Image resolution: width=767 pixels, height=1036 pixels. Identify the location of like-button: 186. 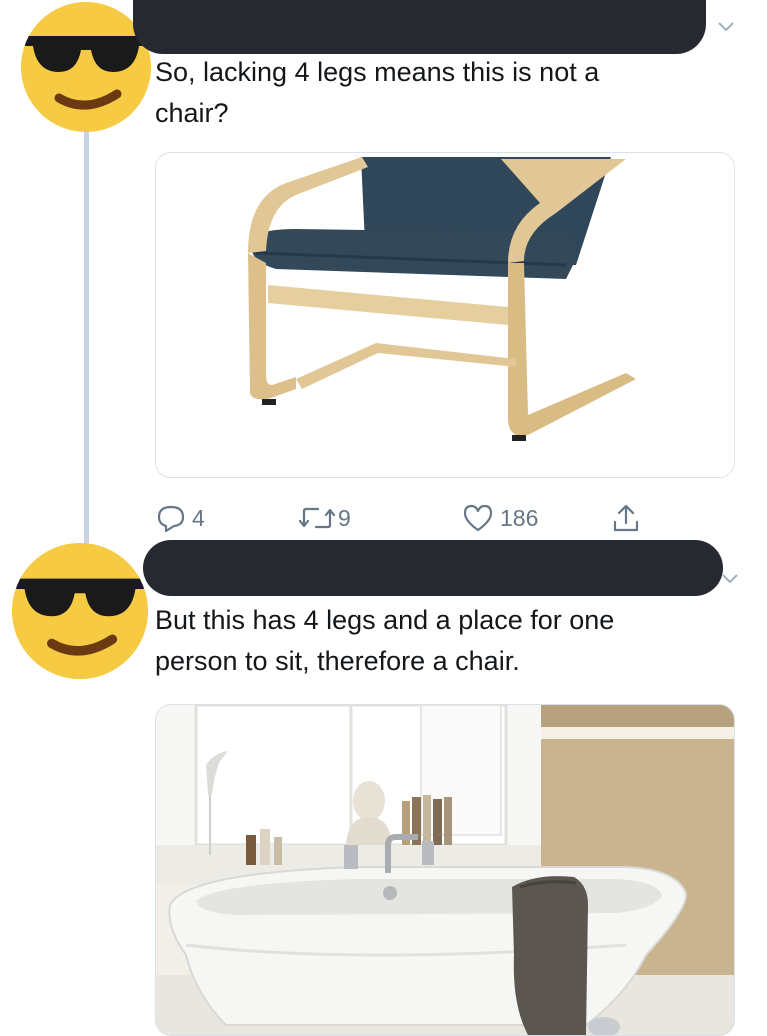
(500, 518).